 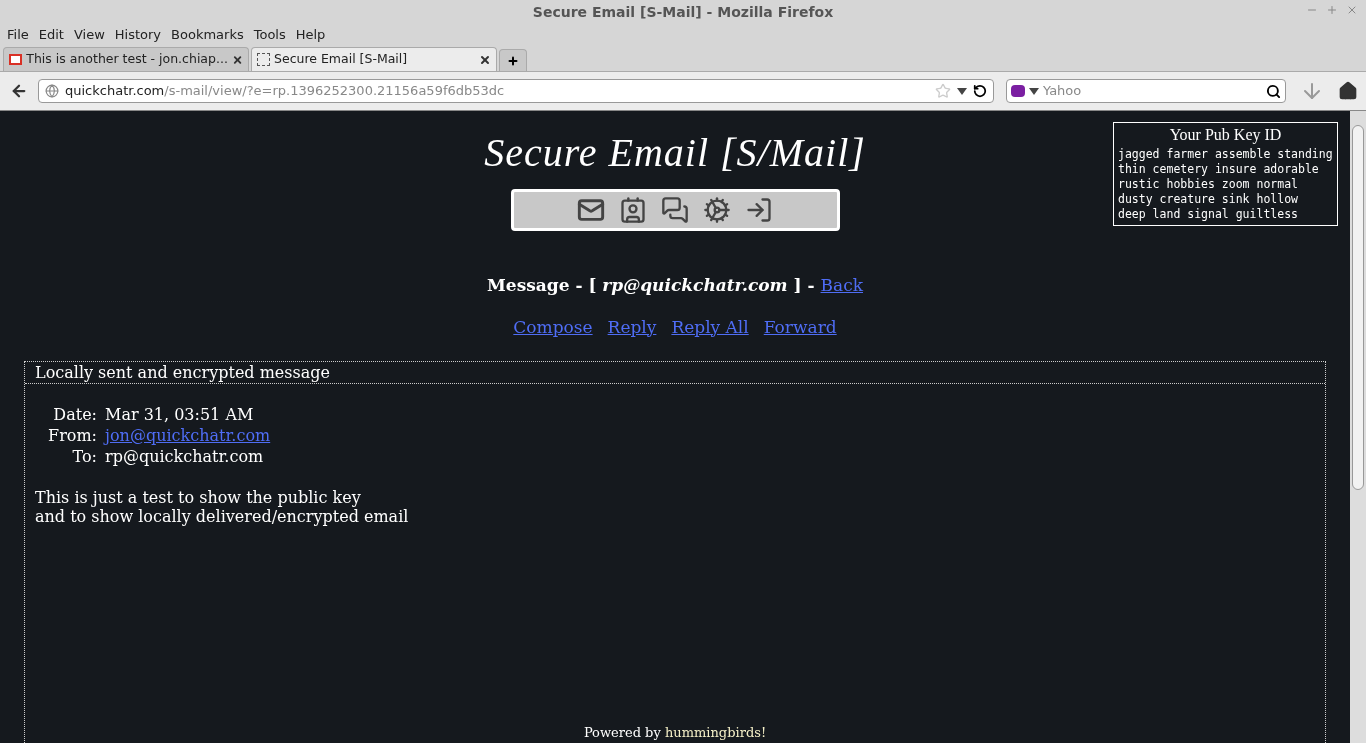 I want to click on url-text: quickchatr.com/s-mail/view/?e=rp.1396252300.21156a59f6db53dc, so click(x=285, y=91).